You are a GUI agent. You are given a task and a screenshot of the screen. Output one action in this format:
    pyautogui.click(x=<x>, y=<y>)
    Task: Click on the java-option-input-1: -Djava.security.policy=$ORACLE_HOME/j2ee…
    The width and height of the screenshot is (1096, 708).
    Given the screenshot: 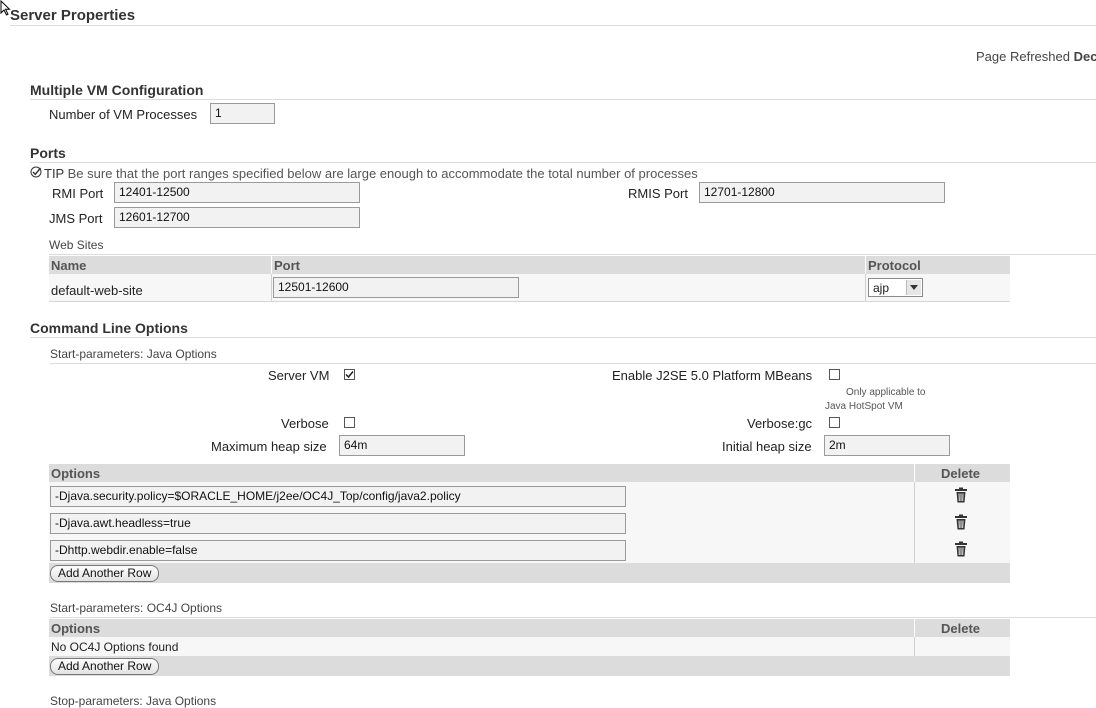 What is the action you would take?
    pyautogui.click(x=338, y=496)
    